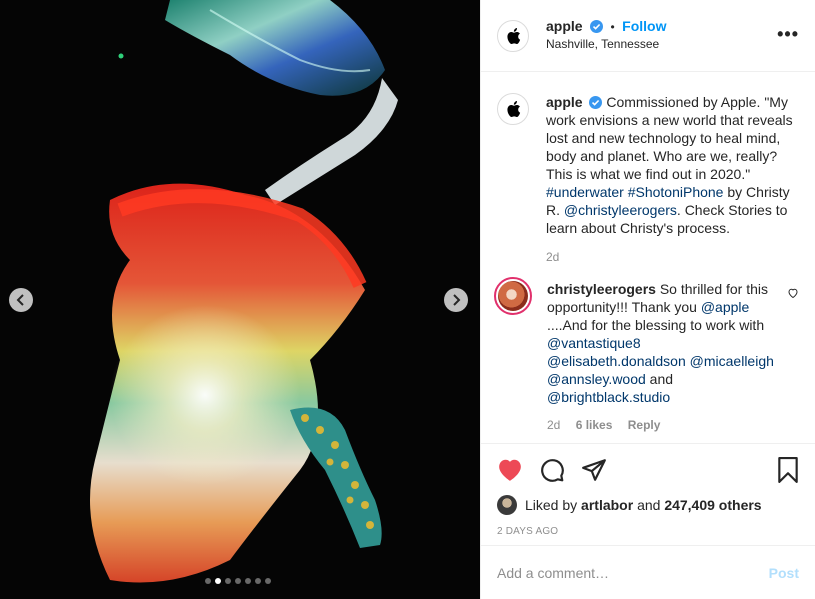 The width and height of the screenshot is (815, 599). I want to click on next-slide-button, so click(456, 300).